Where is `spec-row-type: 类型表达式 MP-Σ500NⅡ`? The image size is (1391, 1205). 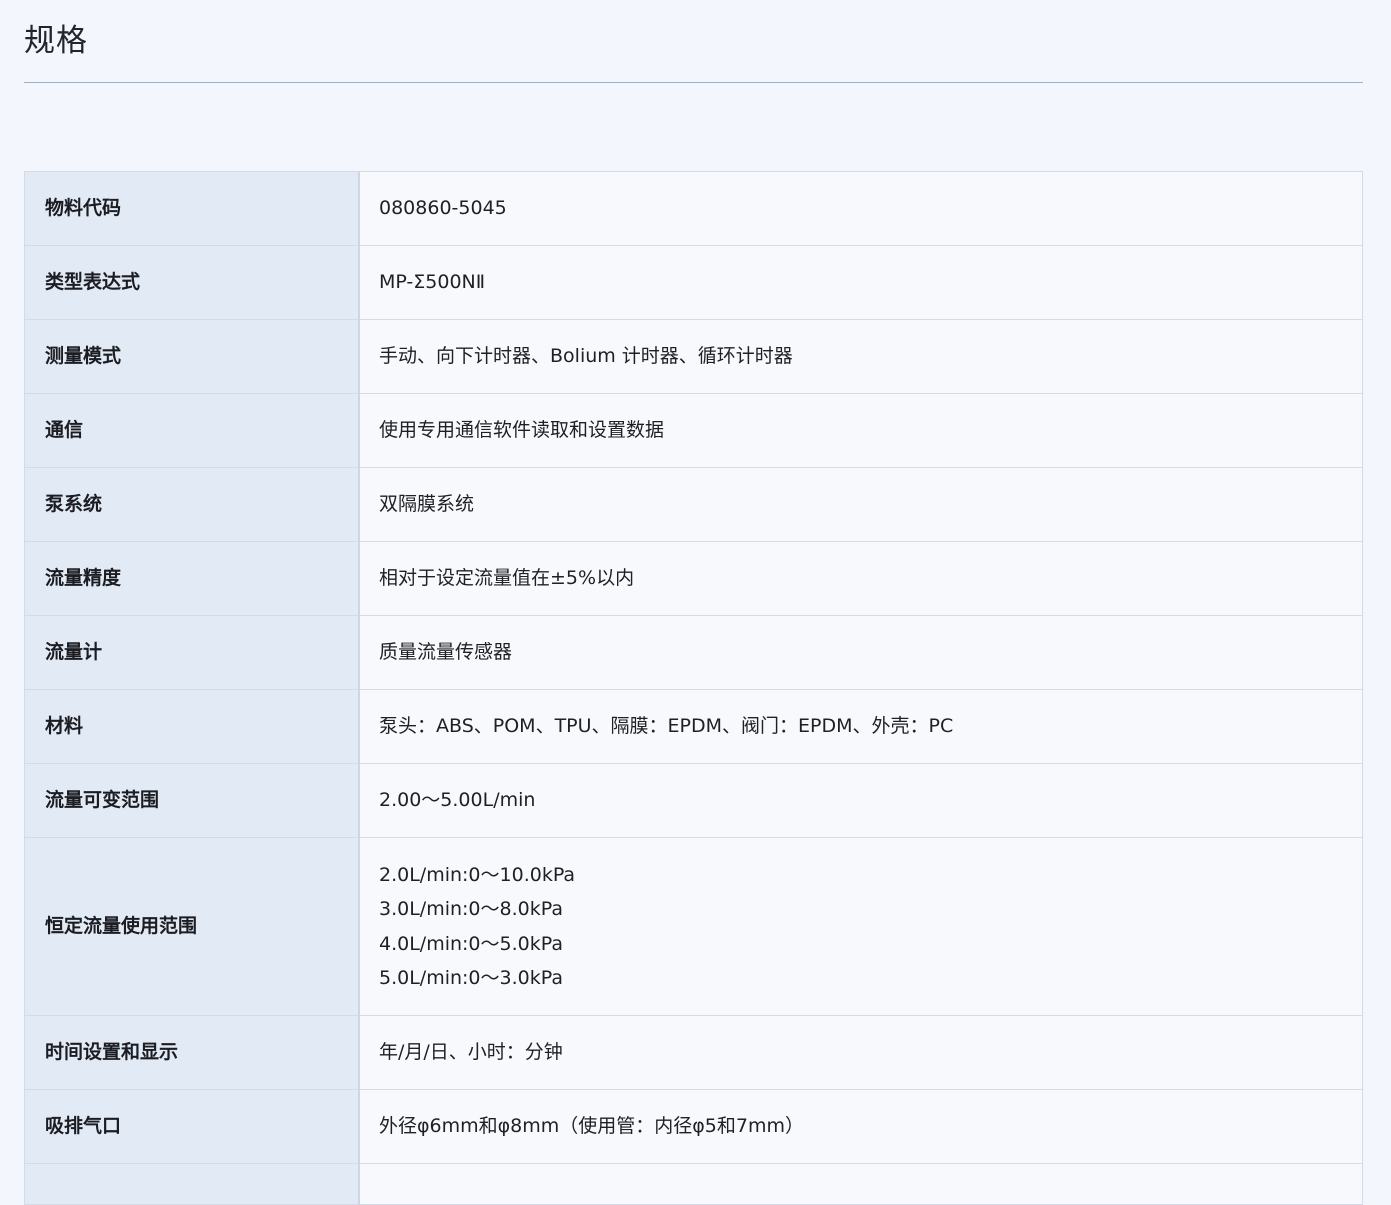
spec-row-type: 类型表达式 MP-Σ500NⅡ is located at coordinates (693, 282).